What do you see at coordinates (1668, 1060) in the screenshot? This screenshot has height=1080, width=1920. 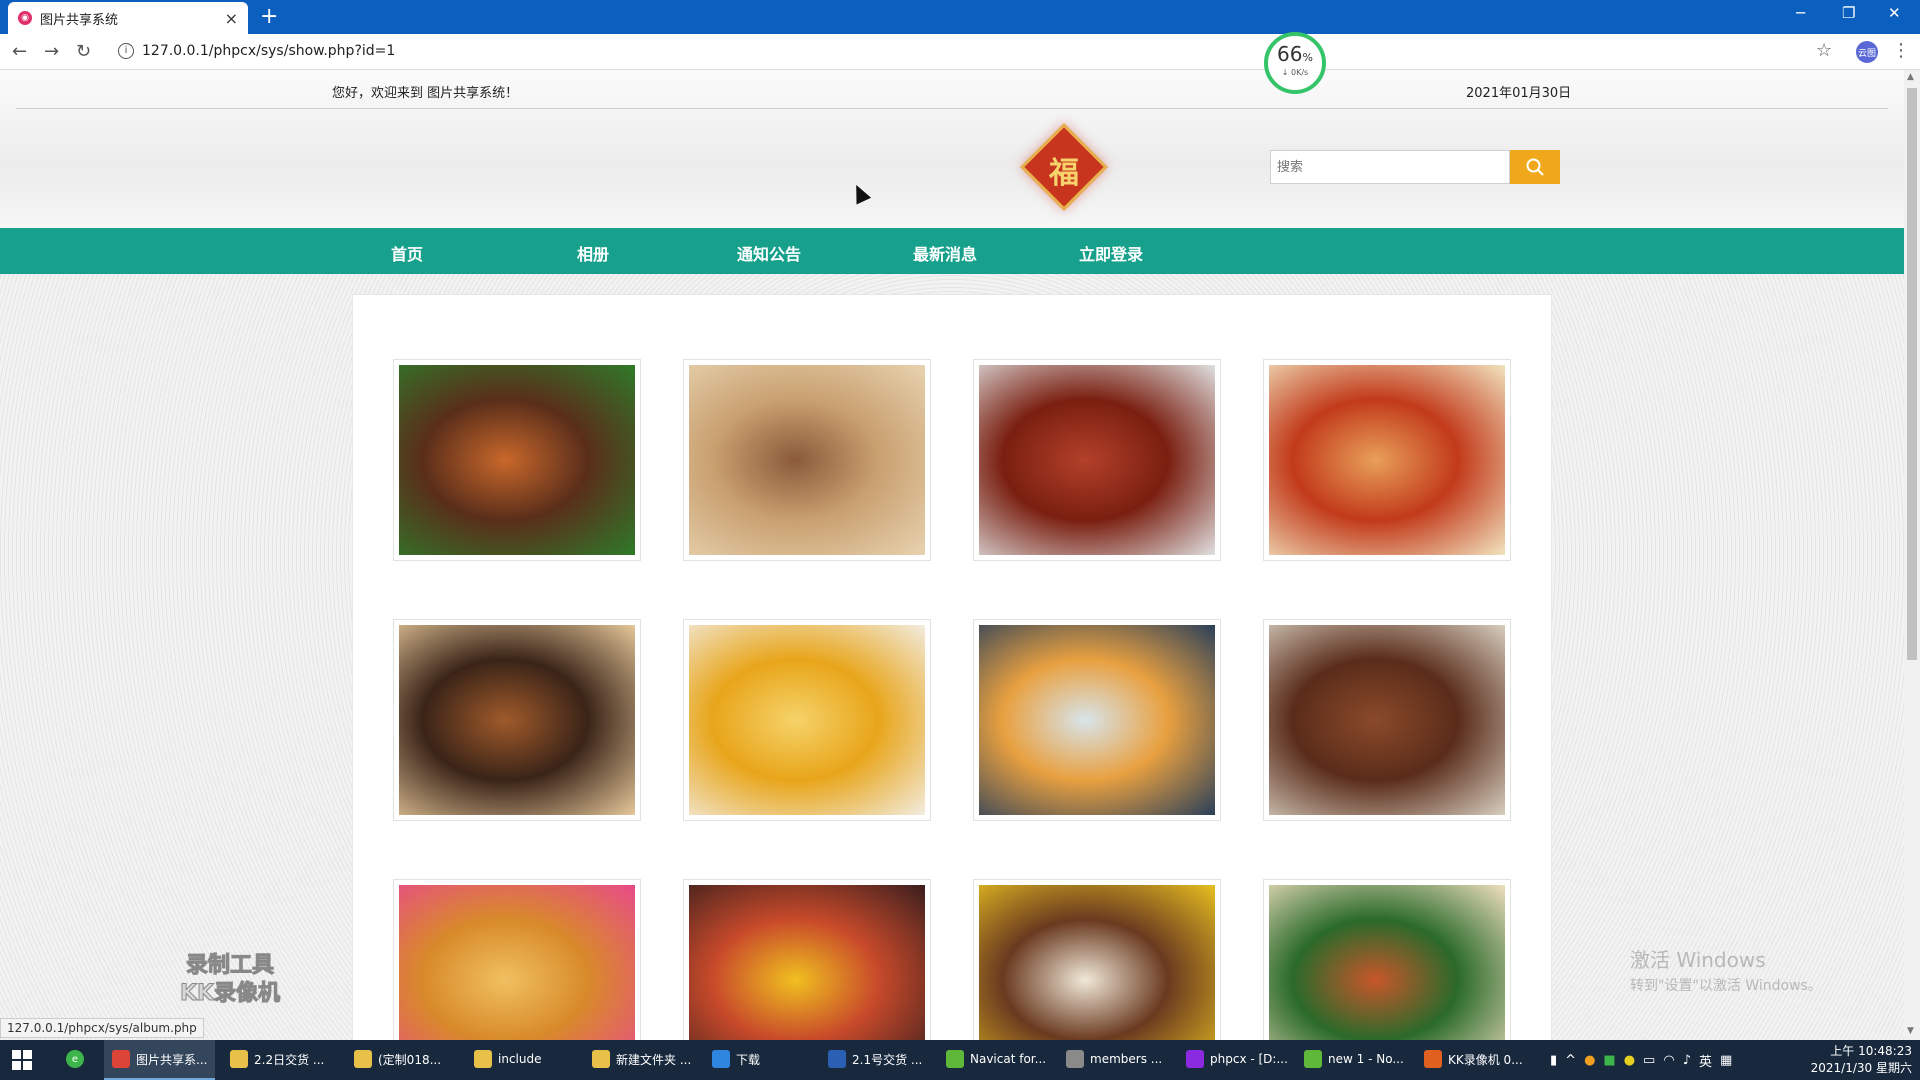 I see `wifi-icon: ◠` at bounding box center [1668, 1060].